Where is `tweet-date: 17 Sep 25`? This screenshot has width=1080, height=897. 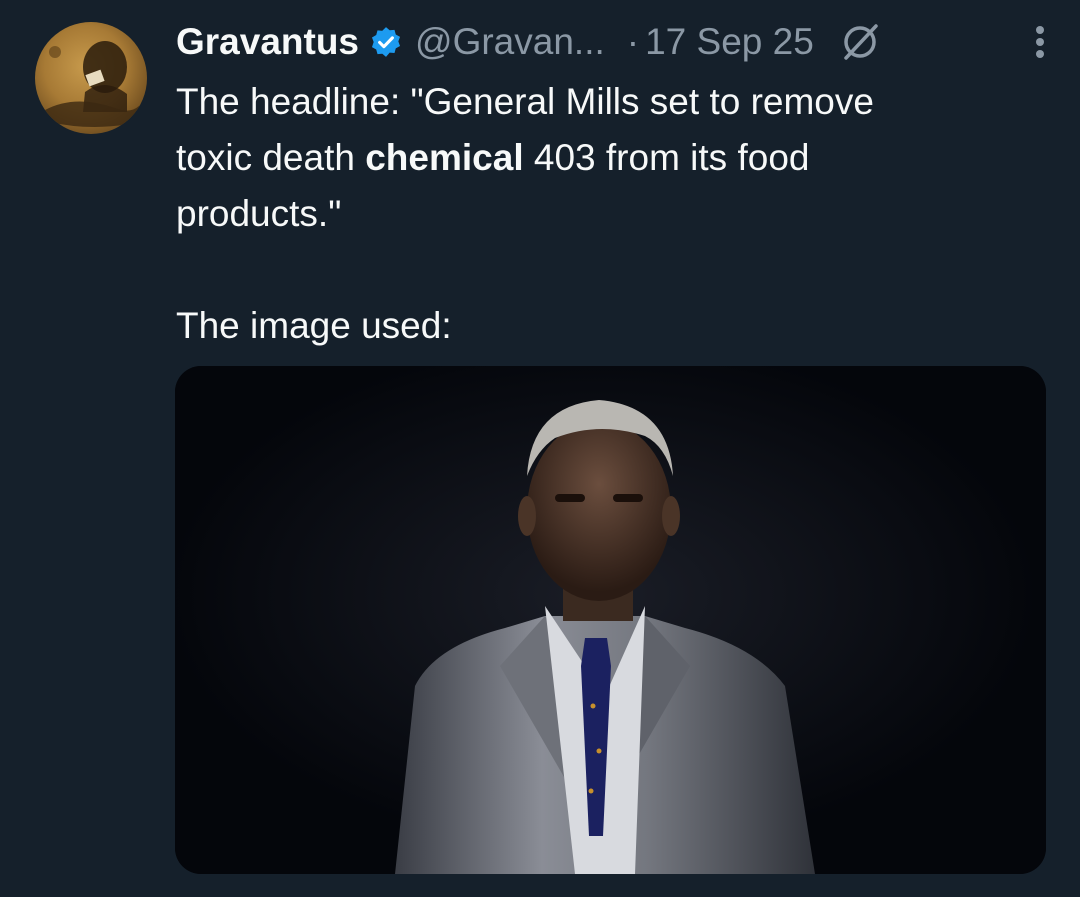 tweet-date: 17 Sep 25 is located at coordinates (729, 42).